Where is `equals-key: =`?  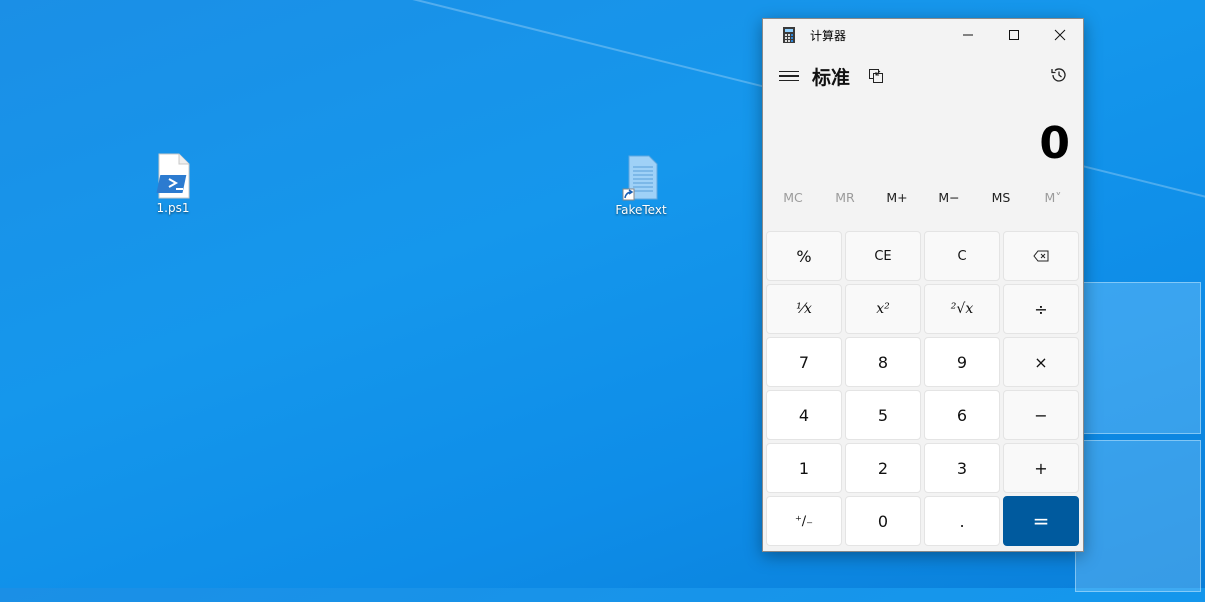 equals-key: = is located at coordinates (1041, 521).